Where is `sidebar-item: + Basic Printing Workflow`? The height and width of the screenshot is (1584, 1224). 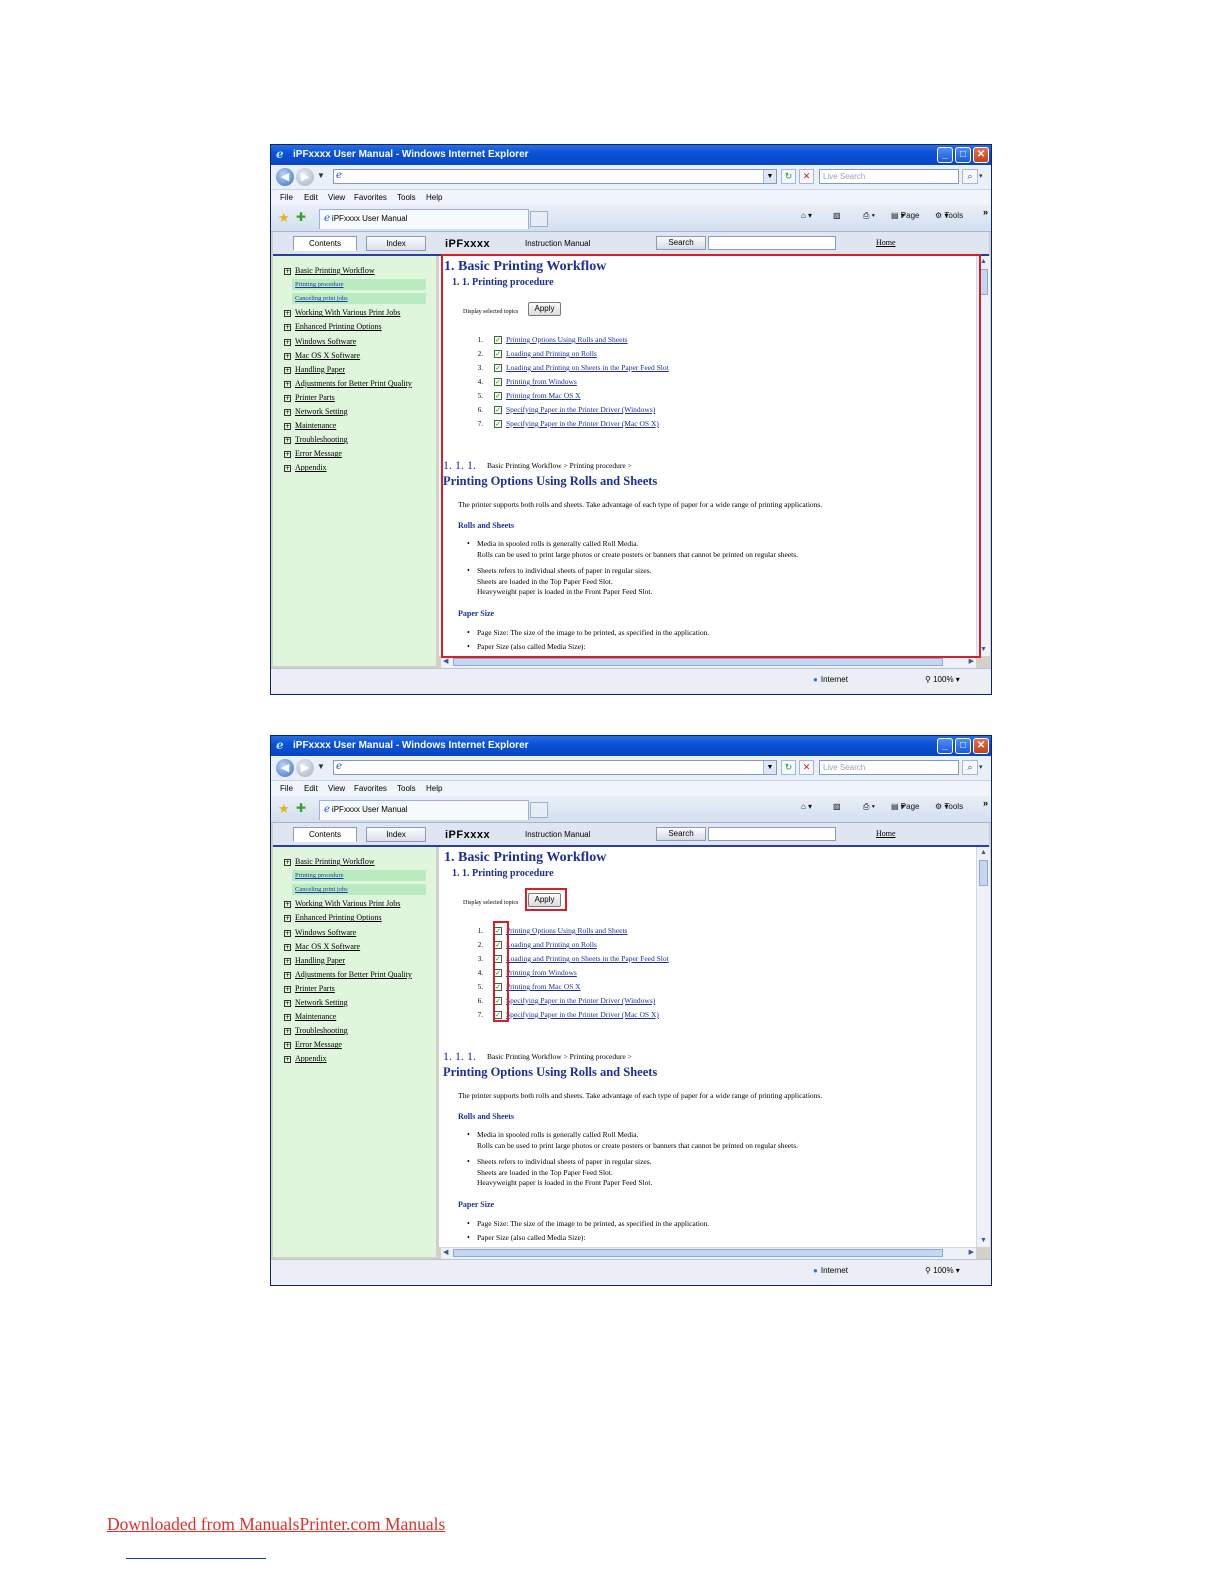
sidebar-item: + Basic Printing Workflow is located at coordinates (329, 861).